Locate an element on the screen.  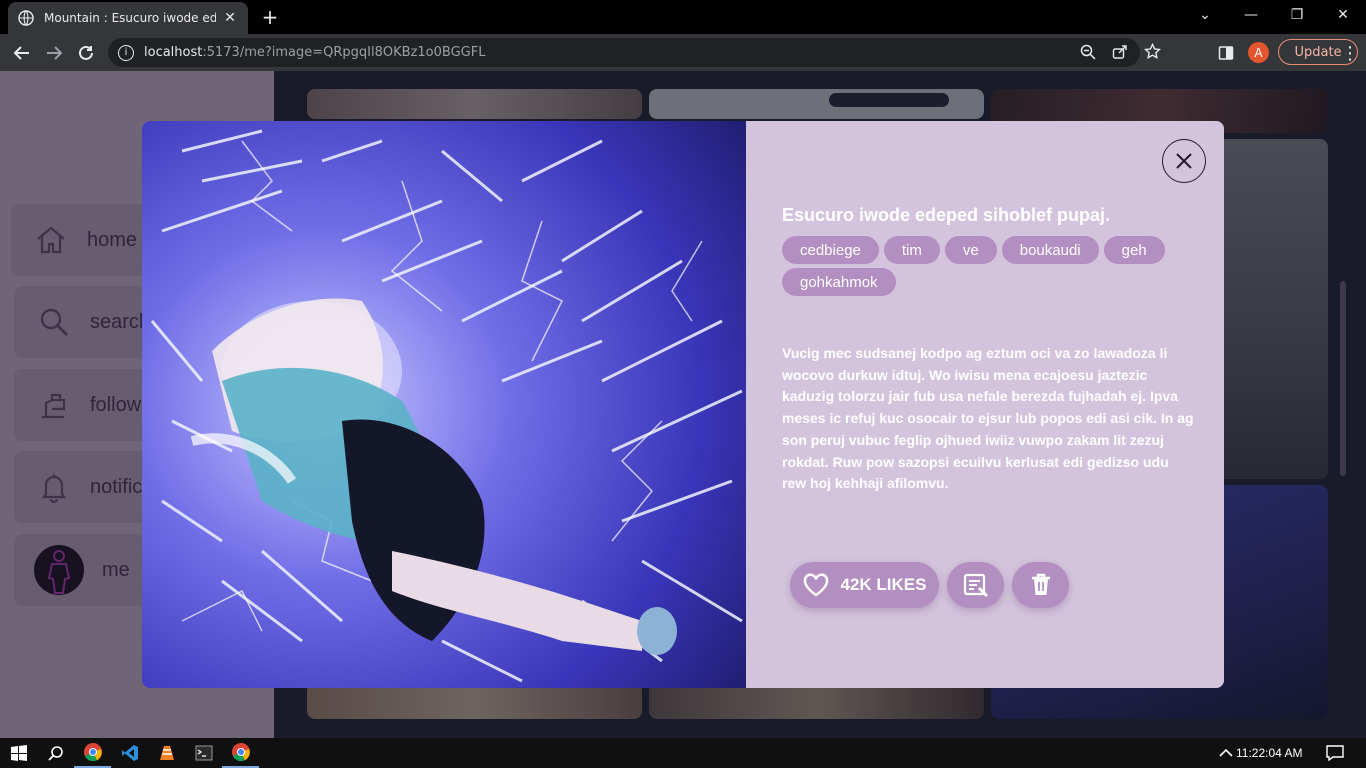
taskbar-search-icon is located at coordinates (55, 753).